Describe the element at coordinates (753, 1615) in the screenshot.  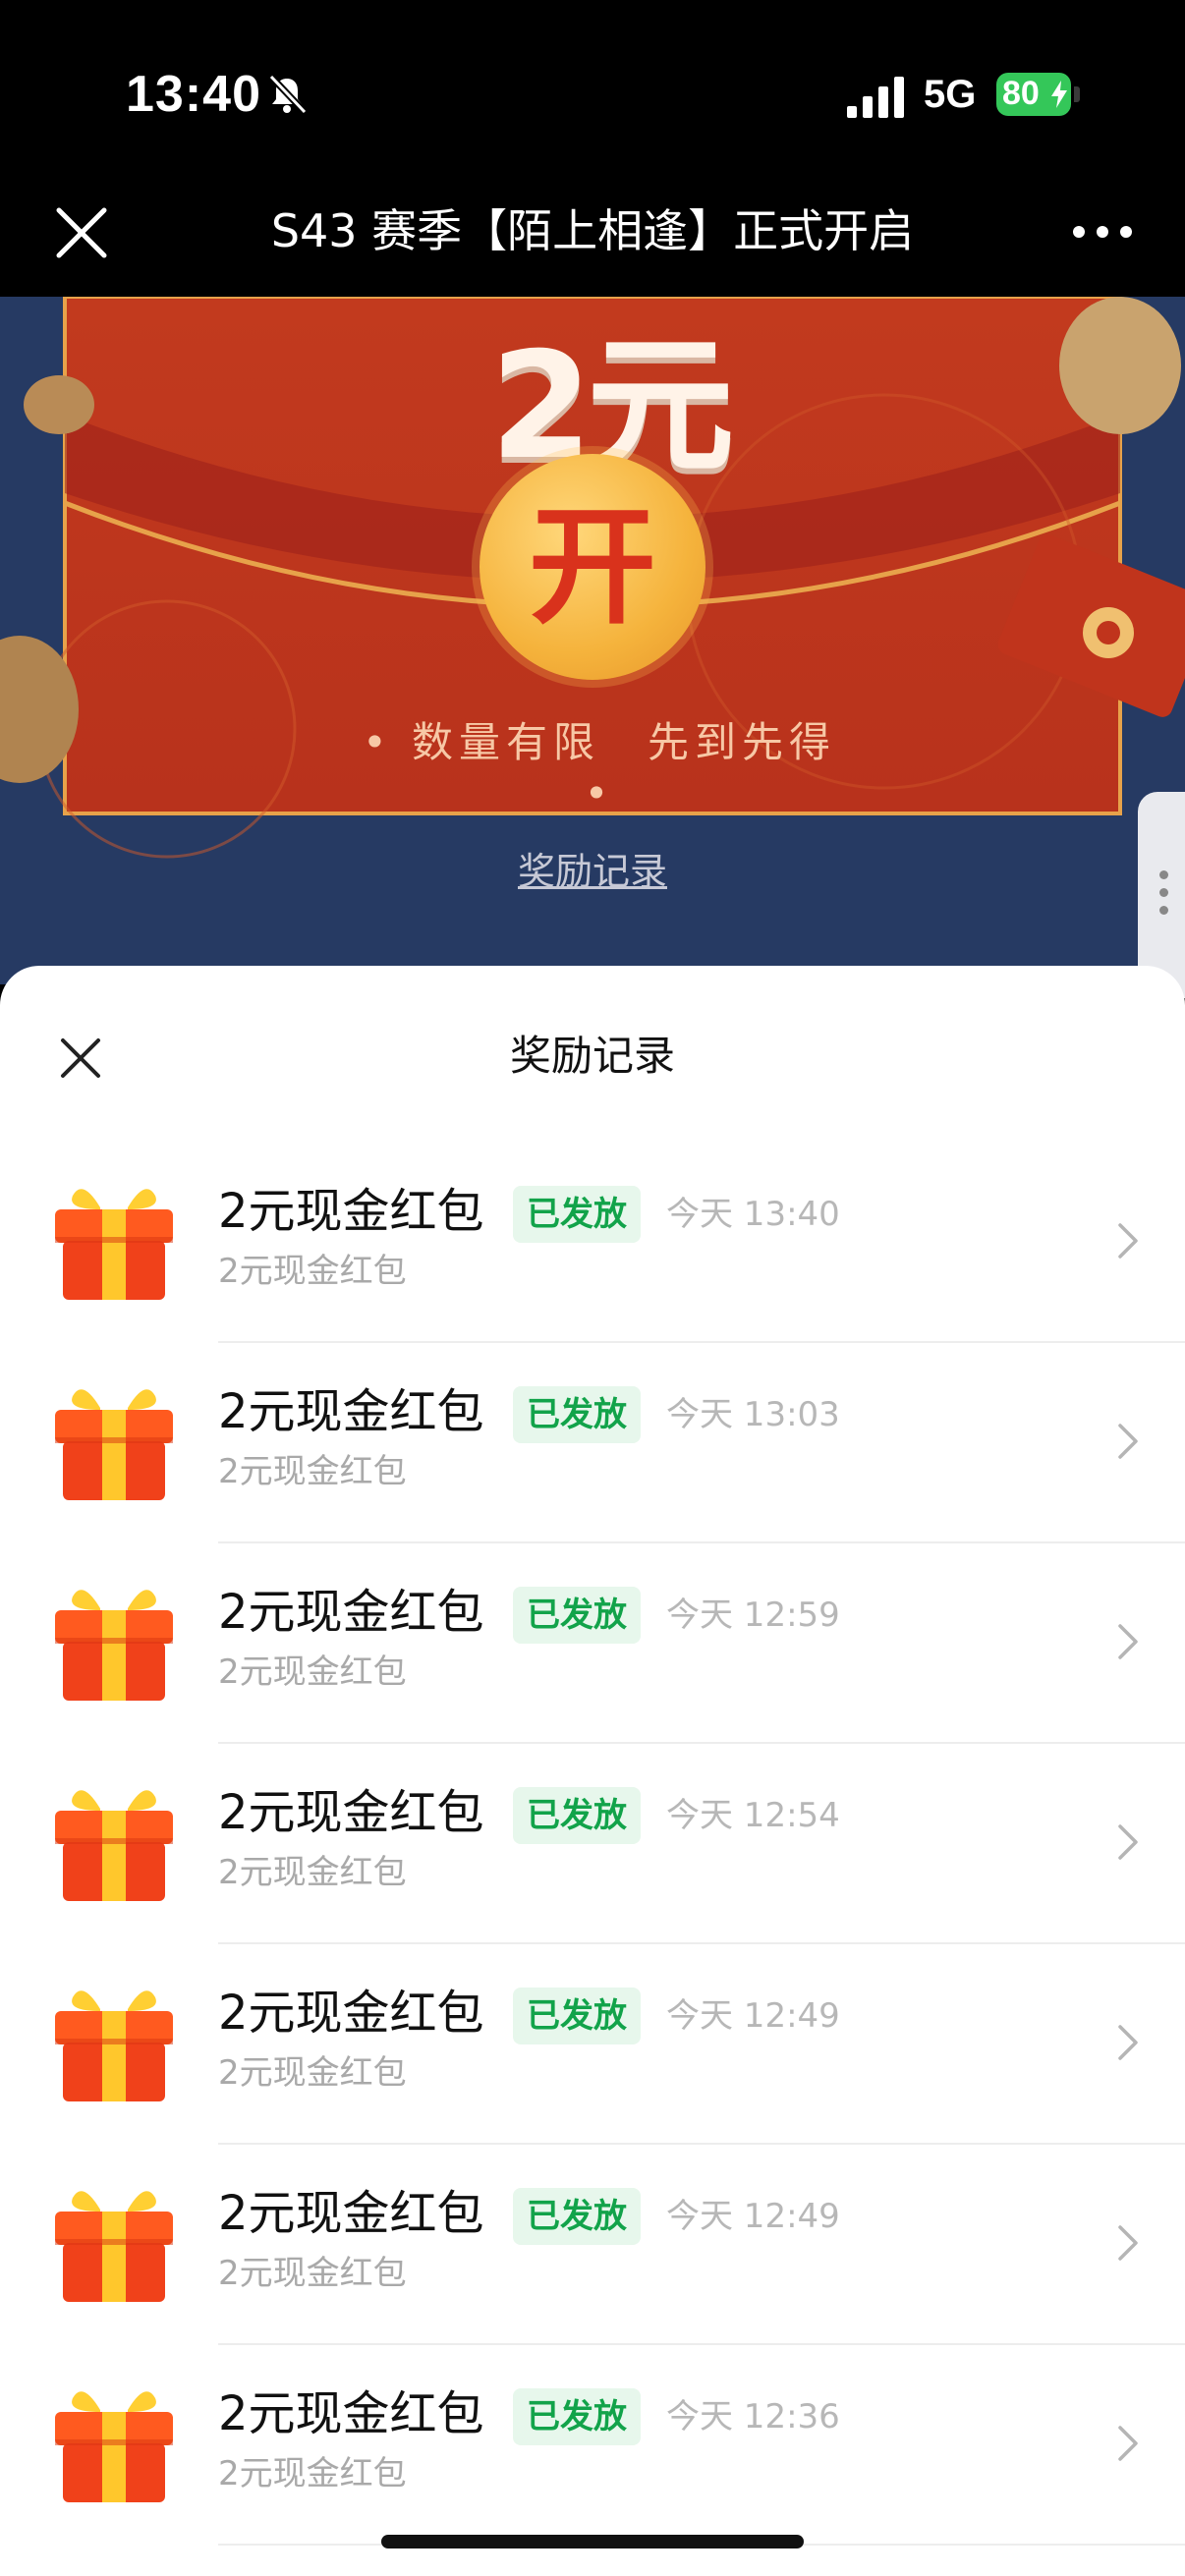
I see `record-time: 今天 12:59` at that location.